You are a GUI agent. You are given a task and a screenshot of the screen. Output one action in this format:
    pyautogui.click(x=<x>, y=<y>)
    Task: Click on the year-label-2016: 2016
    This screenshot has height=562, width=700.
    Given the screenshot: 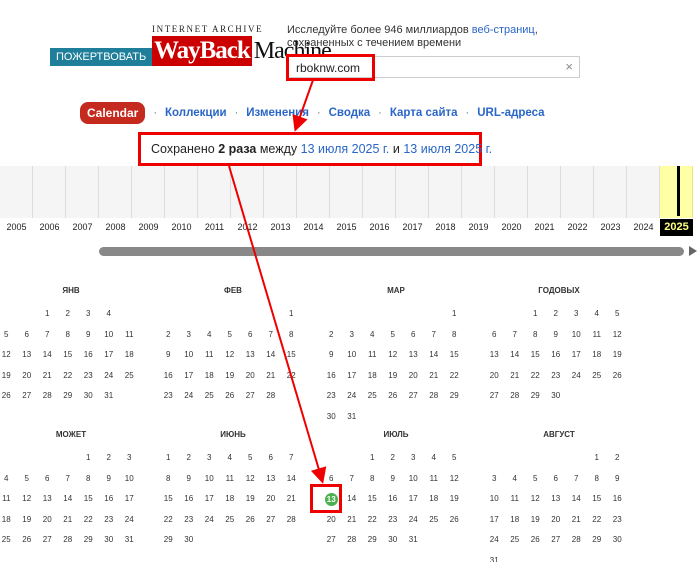 What is the action you would take?
    pyautogui.click(x=379, y=227)
    